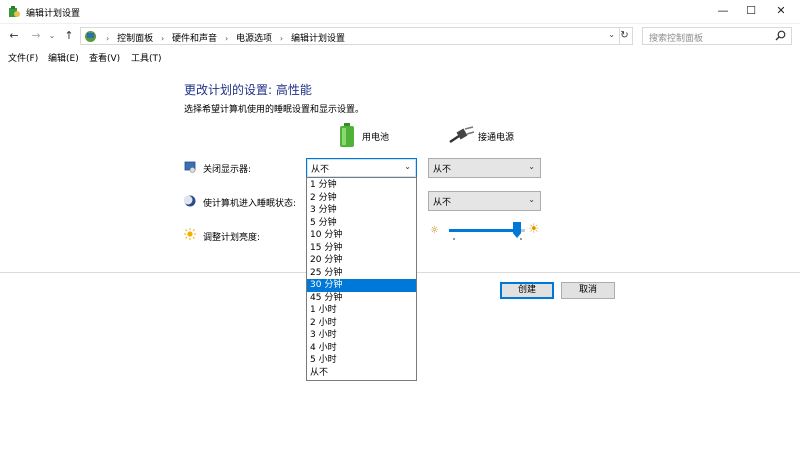  I want to click on dropdown-option: 45 分钟, so click(361, 298).